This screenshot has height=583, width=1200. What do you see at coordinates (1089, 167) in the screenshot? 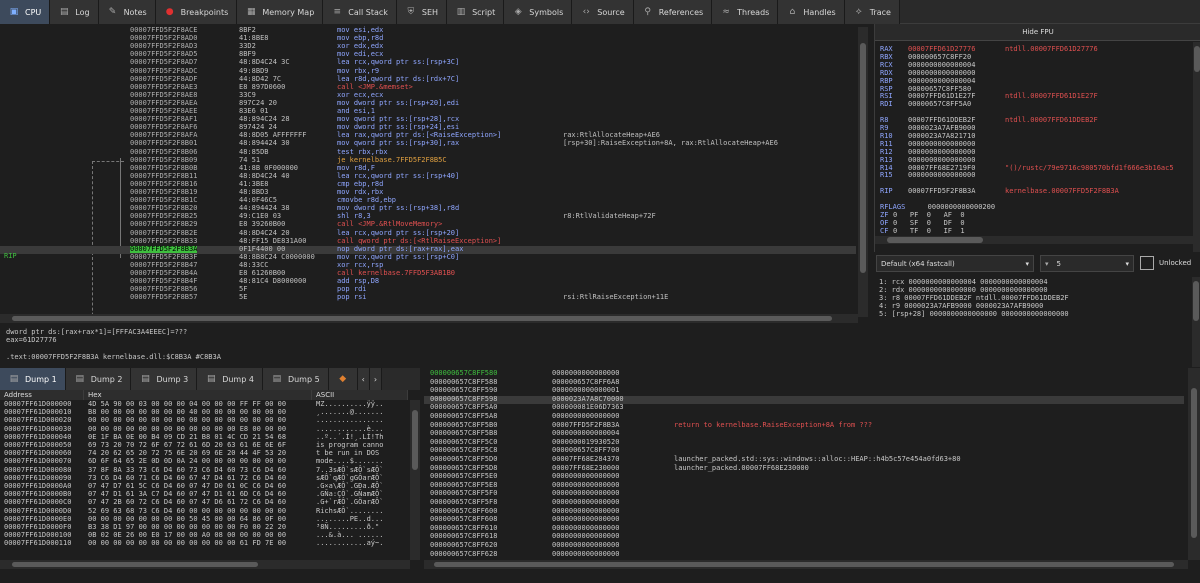
I see `register-comment: "()/rustc/79e9716c980570bfd1f666e3b16ac5` at bounding box center [1089, 167].